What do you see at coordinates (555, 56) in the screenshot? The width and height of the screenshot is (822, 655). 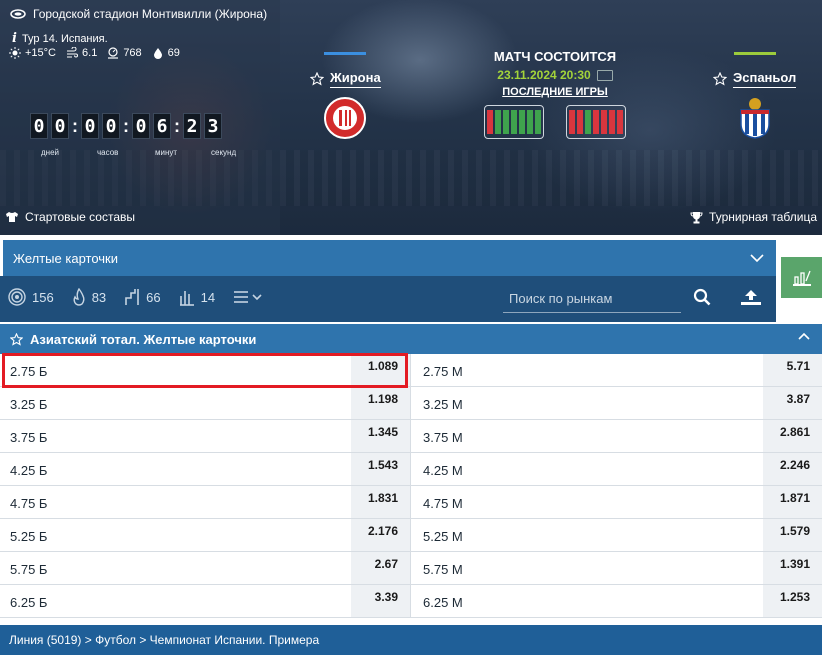 I see `match-status: МАТЧ СОСТОИТСЯ` at bounding box center [555, 56].